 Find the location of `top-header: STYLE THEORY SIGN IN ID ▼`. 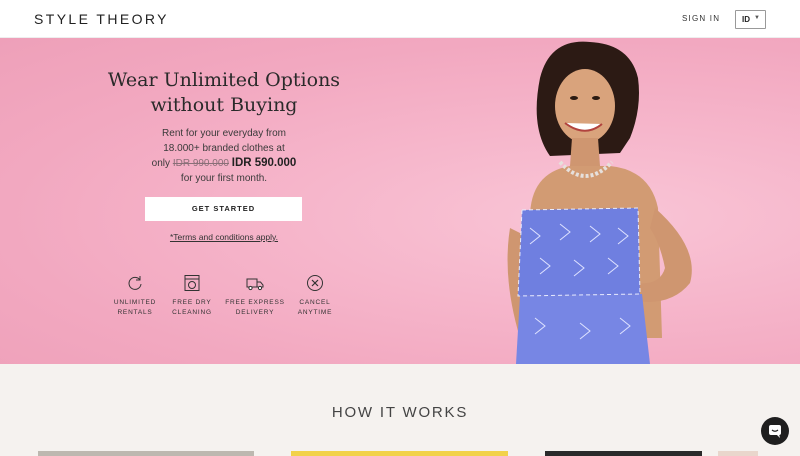

top-header: STYLE THEORY SIGN IN ID ▼ is located at coordinates (400, 19).